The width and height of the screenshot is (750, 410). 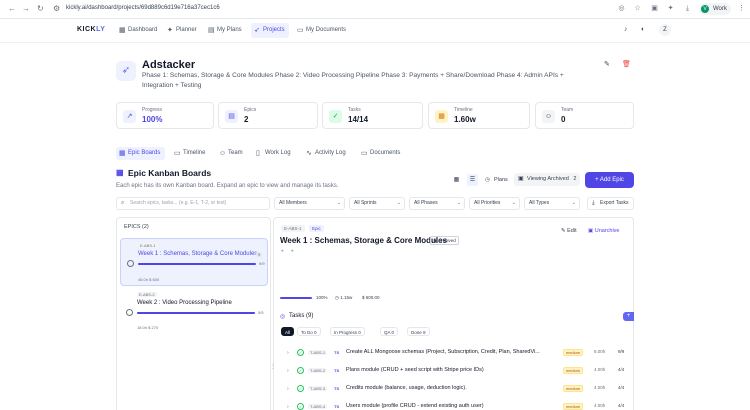 I want to click on tab-documents: ▭ Documents, so click(x=381, y=153).